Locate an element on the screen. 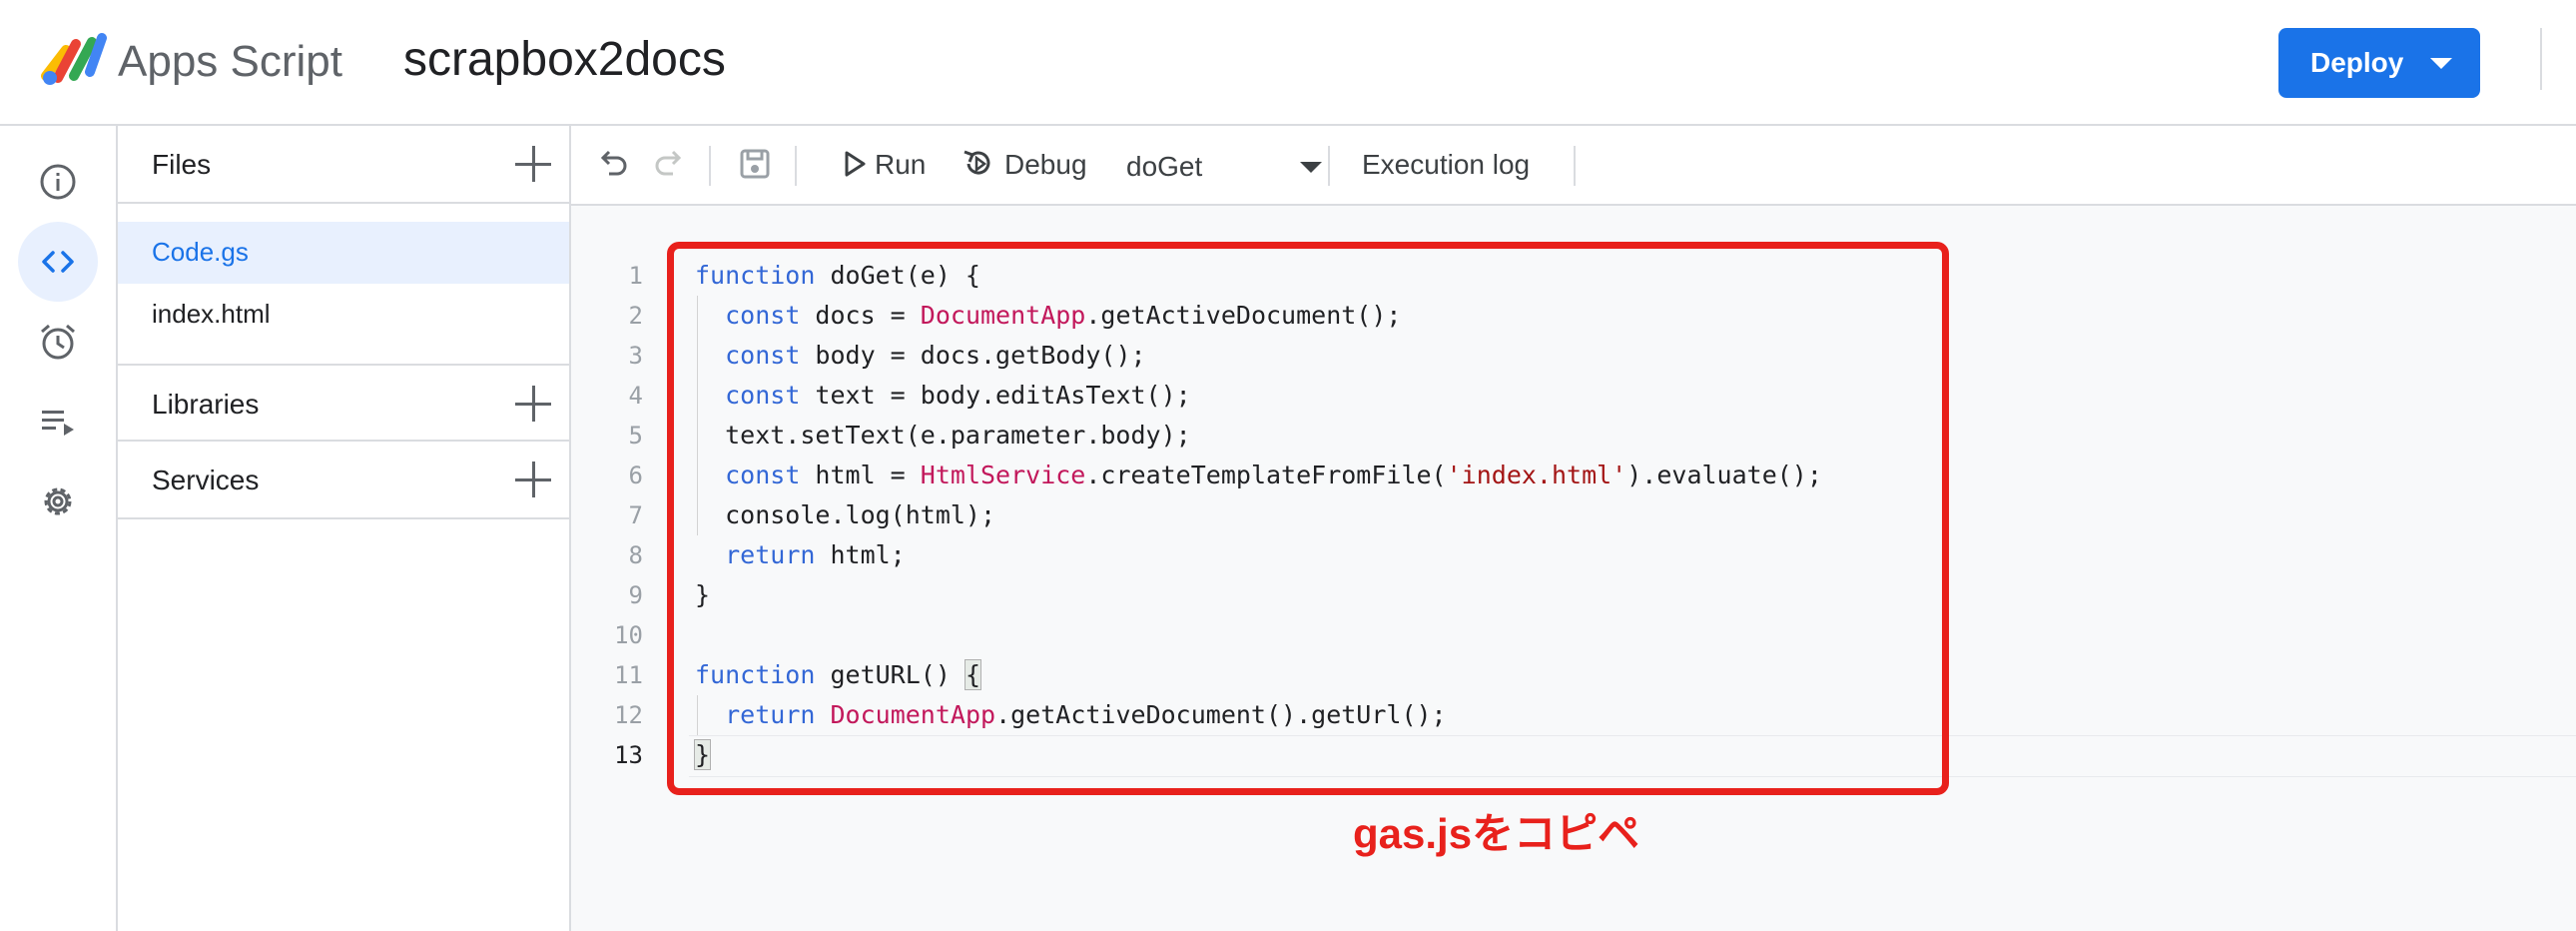 Image resolution: width=2576 pixels, height=931 pixels. info-icon is located at coordinates (58, 182).